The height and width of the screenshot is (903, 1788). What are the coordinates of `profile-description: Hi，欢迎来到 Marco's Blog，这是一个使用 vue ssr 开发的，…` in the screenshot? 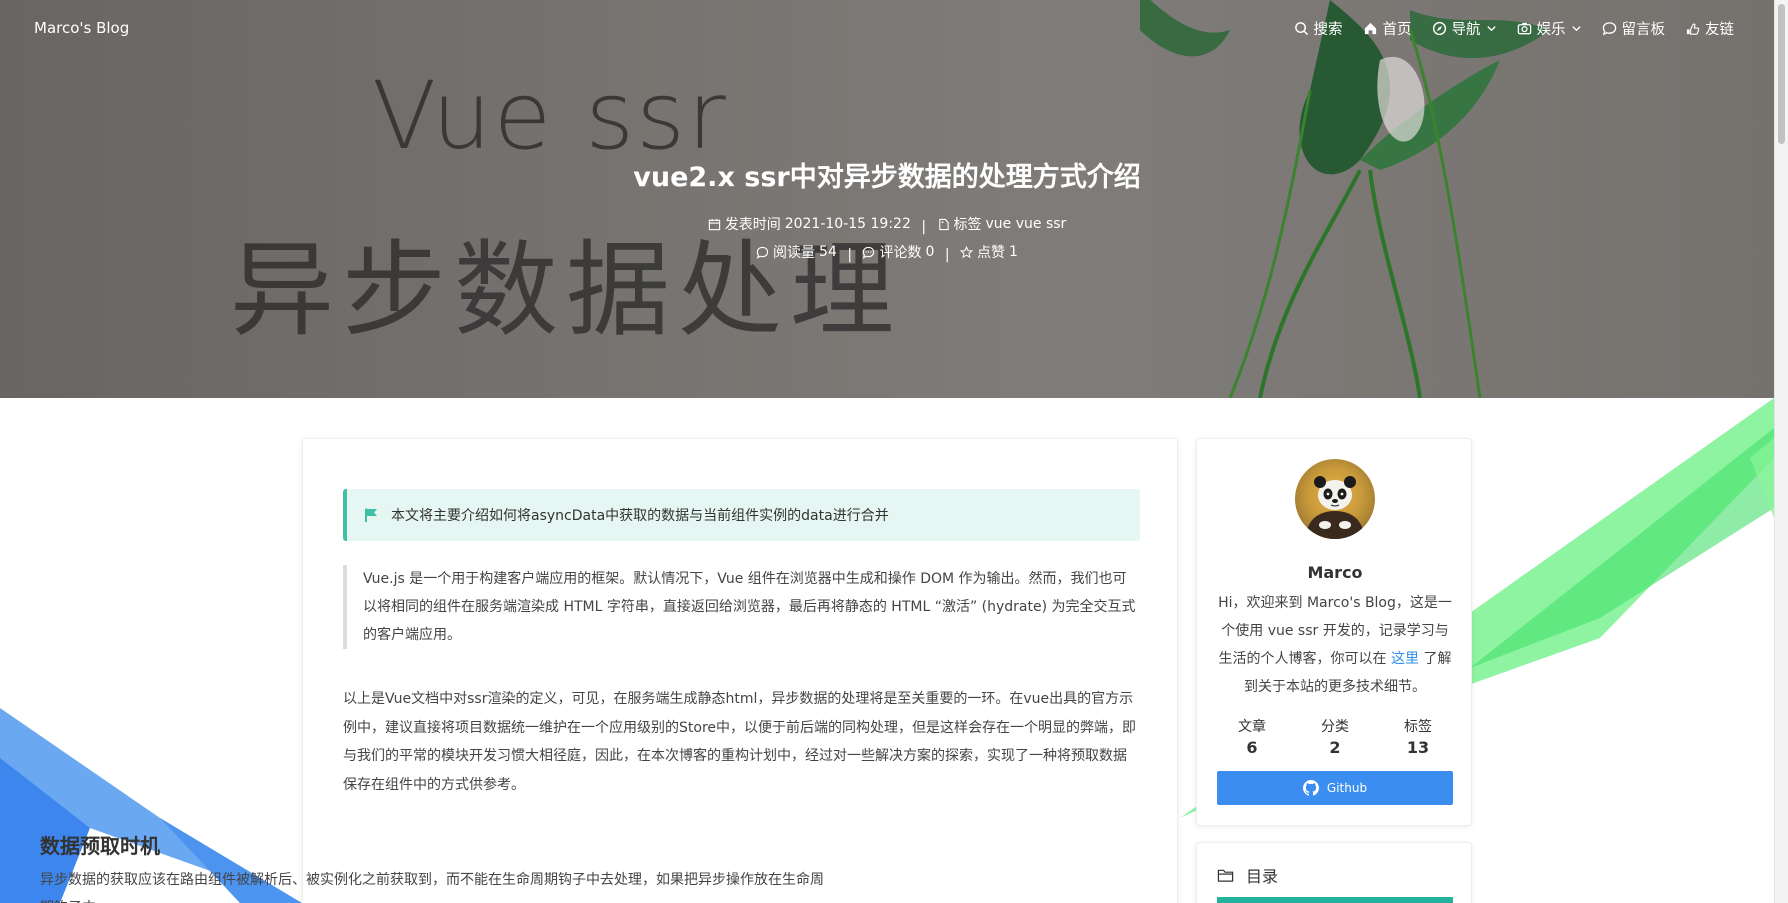 It's located at (1335, 645).